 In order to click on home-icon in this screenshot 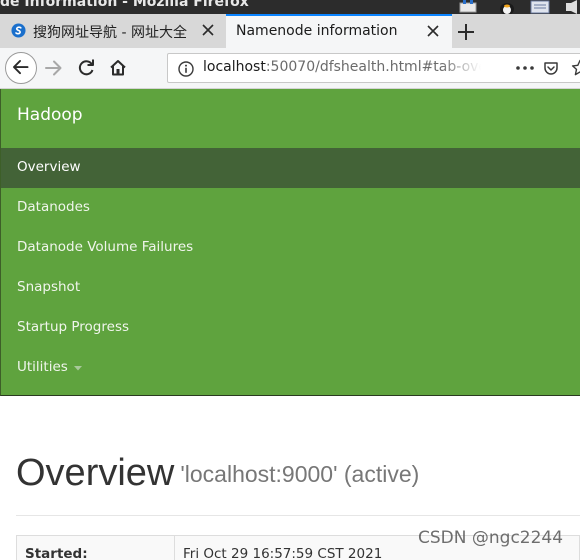, I will do `click(118, 68)`.